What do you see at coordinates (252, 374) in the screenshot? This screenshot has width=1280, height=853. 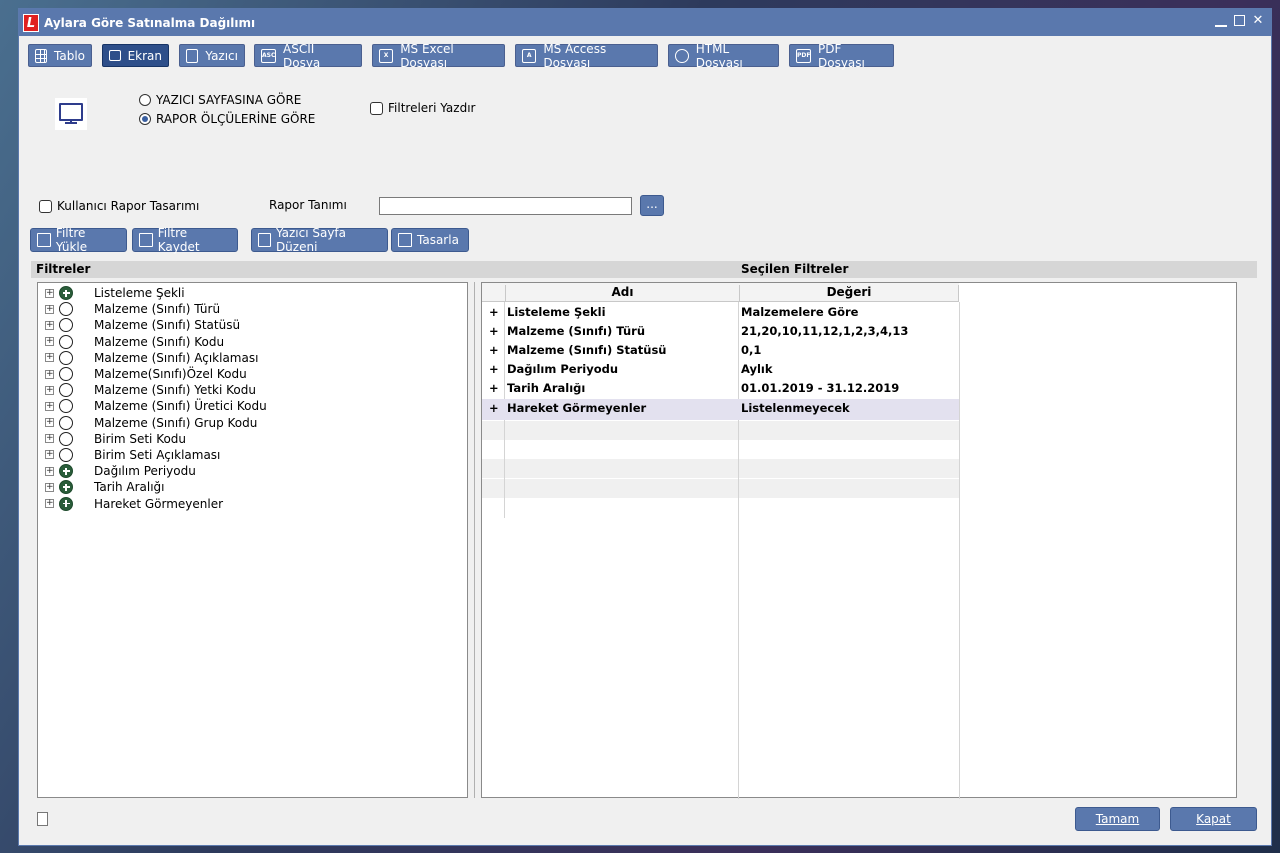 I see `filter-tree-item: + Malzeme(Sınıfı)Özel Kodu` at bounding box center [252, 374].